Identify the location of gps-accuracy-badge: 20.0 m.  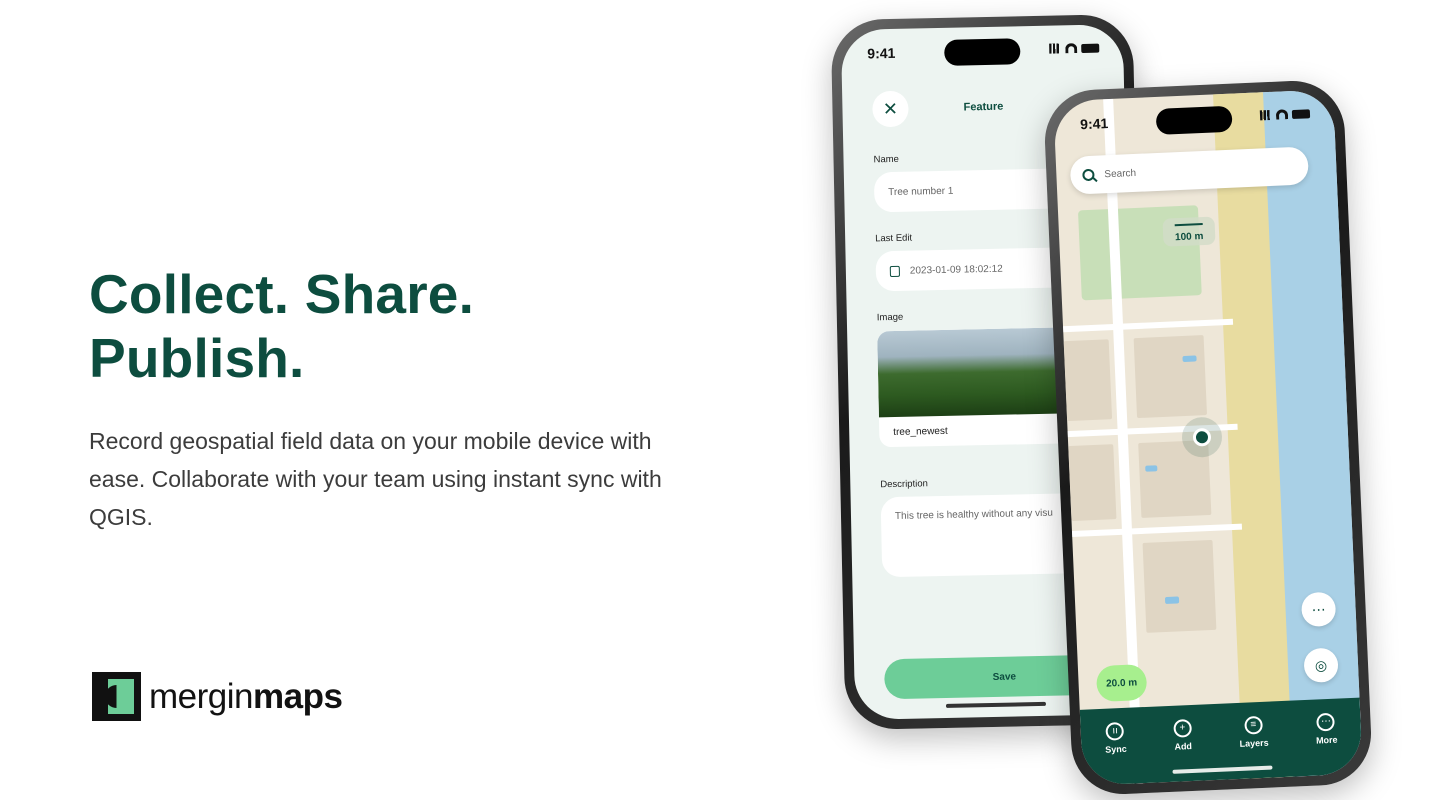
(1121, 683).